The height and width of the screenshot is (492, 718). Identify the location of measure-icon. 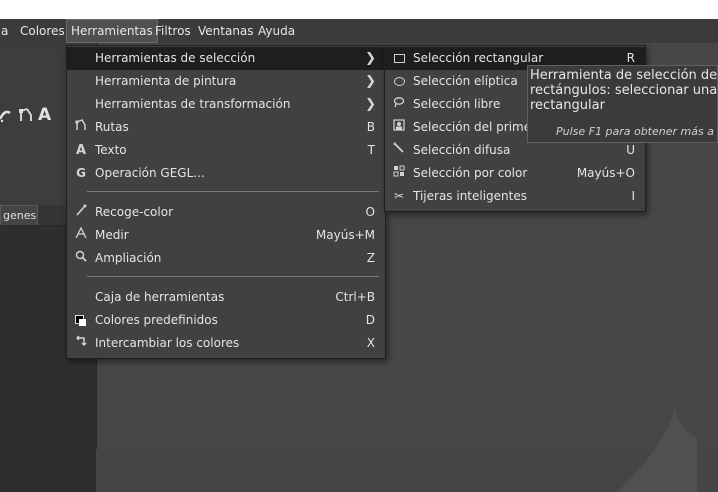
(81, 235).